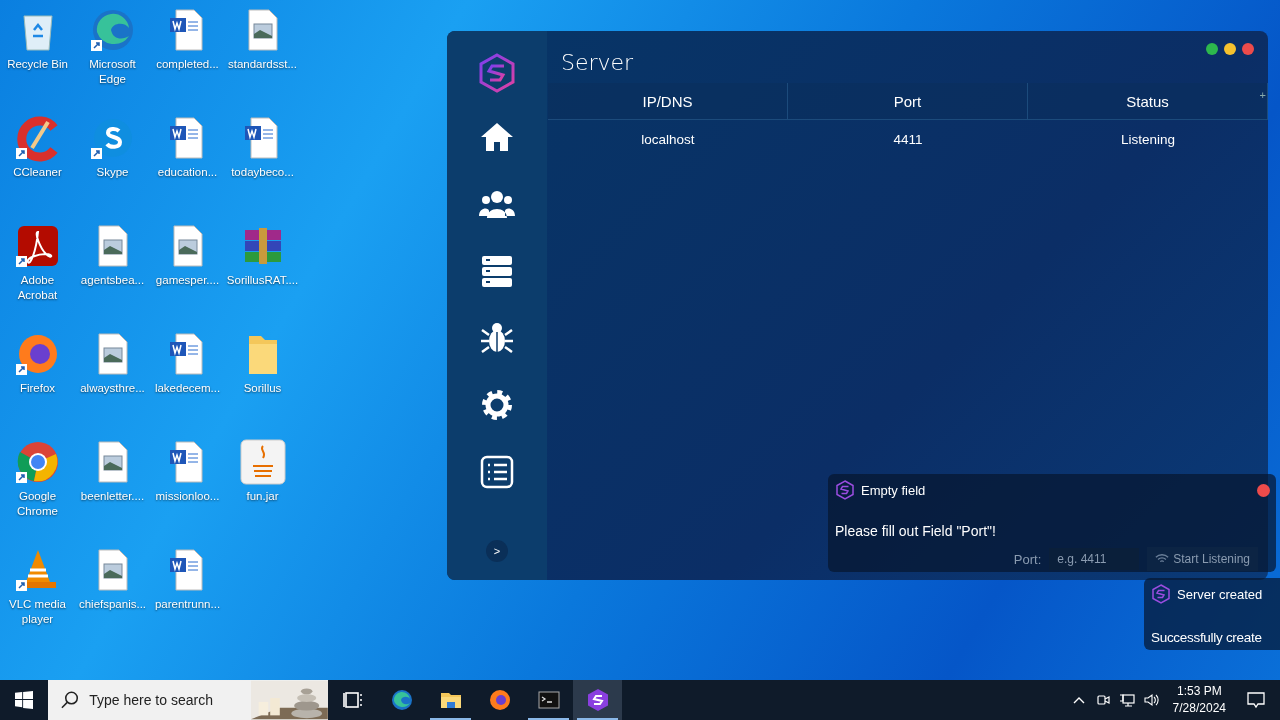 Image resolution: width=1280 pixels, height=720 pixels. Describe the element at coordinates (1199, 700) in the screenshot. I see `clock: 1:53 PM 7/28/2024` at that location.